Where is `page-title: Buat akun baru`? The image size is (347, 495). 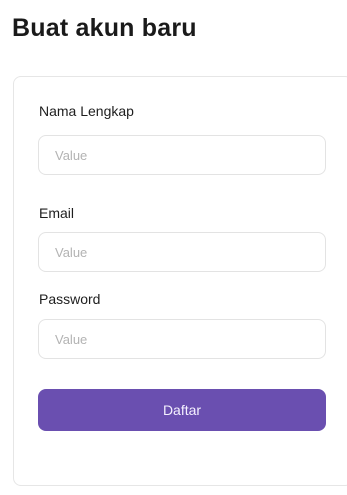
page-title: Buat akun baru is located at coordinates (104, 28).